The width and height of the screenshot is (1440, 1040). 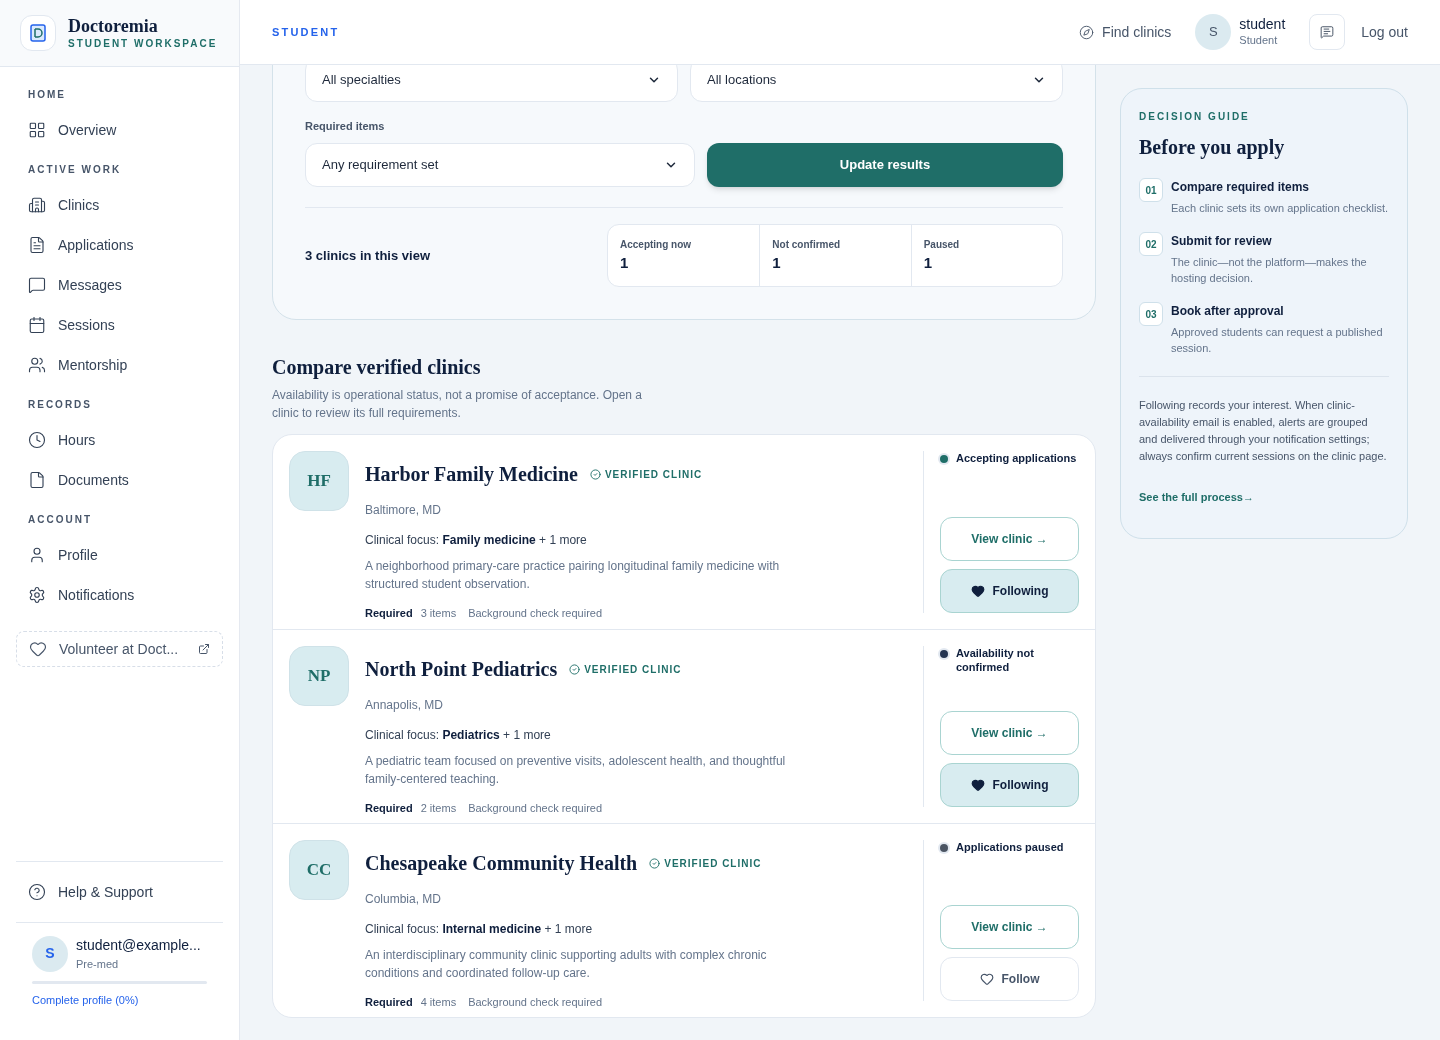 I want to click on nav-item: Overview, so click(x=119, y=130).